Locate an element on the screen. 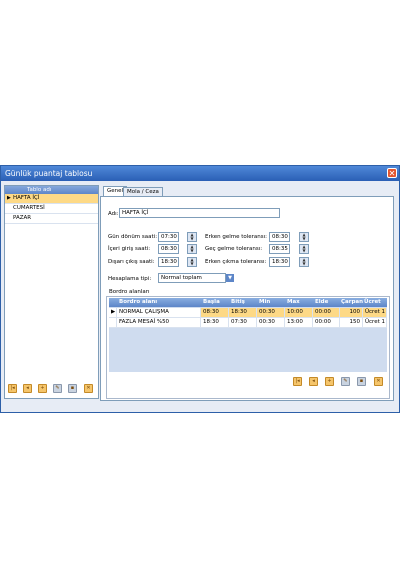  close-icon: ✕ is located at coordinates (392, 173).